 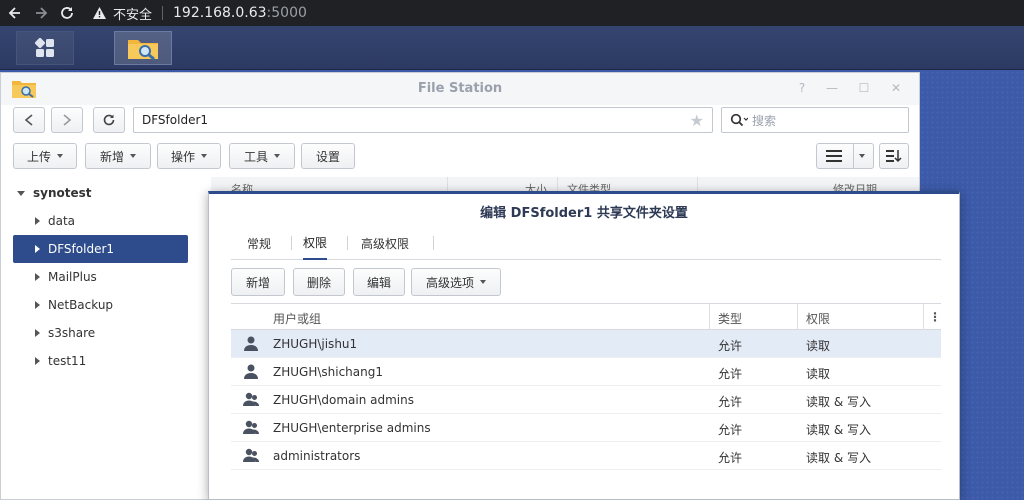 What do you see at coordinates (45, 156) in the screenshot?
I see `upload-button: 上传` at bounding box center [45, 156].